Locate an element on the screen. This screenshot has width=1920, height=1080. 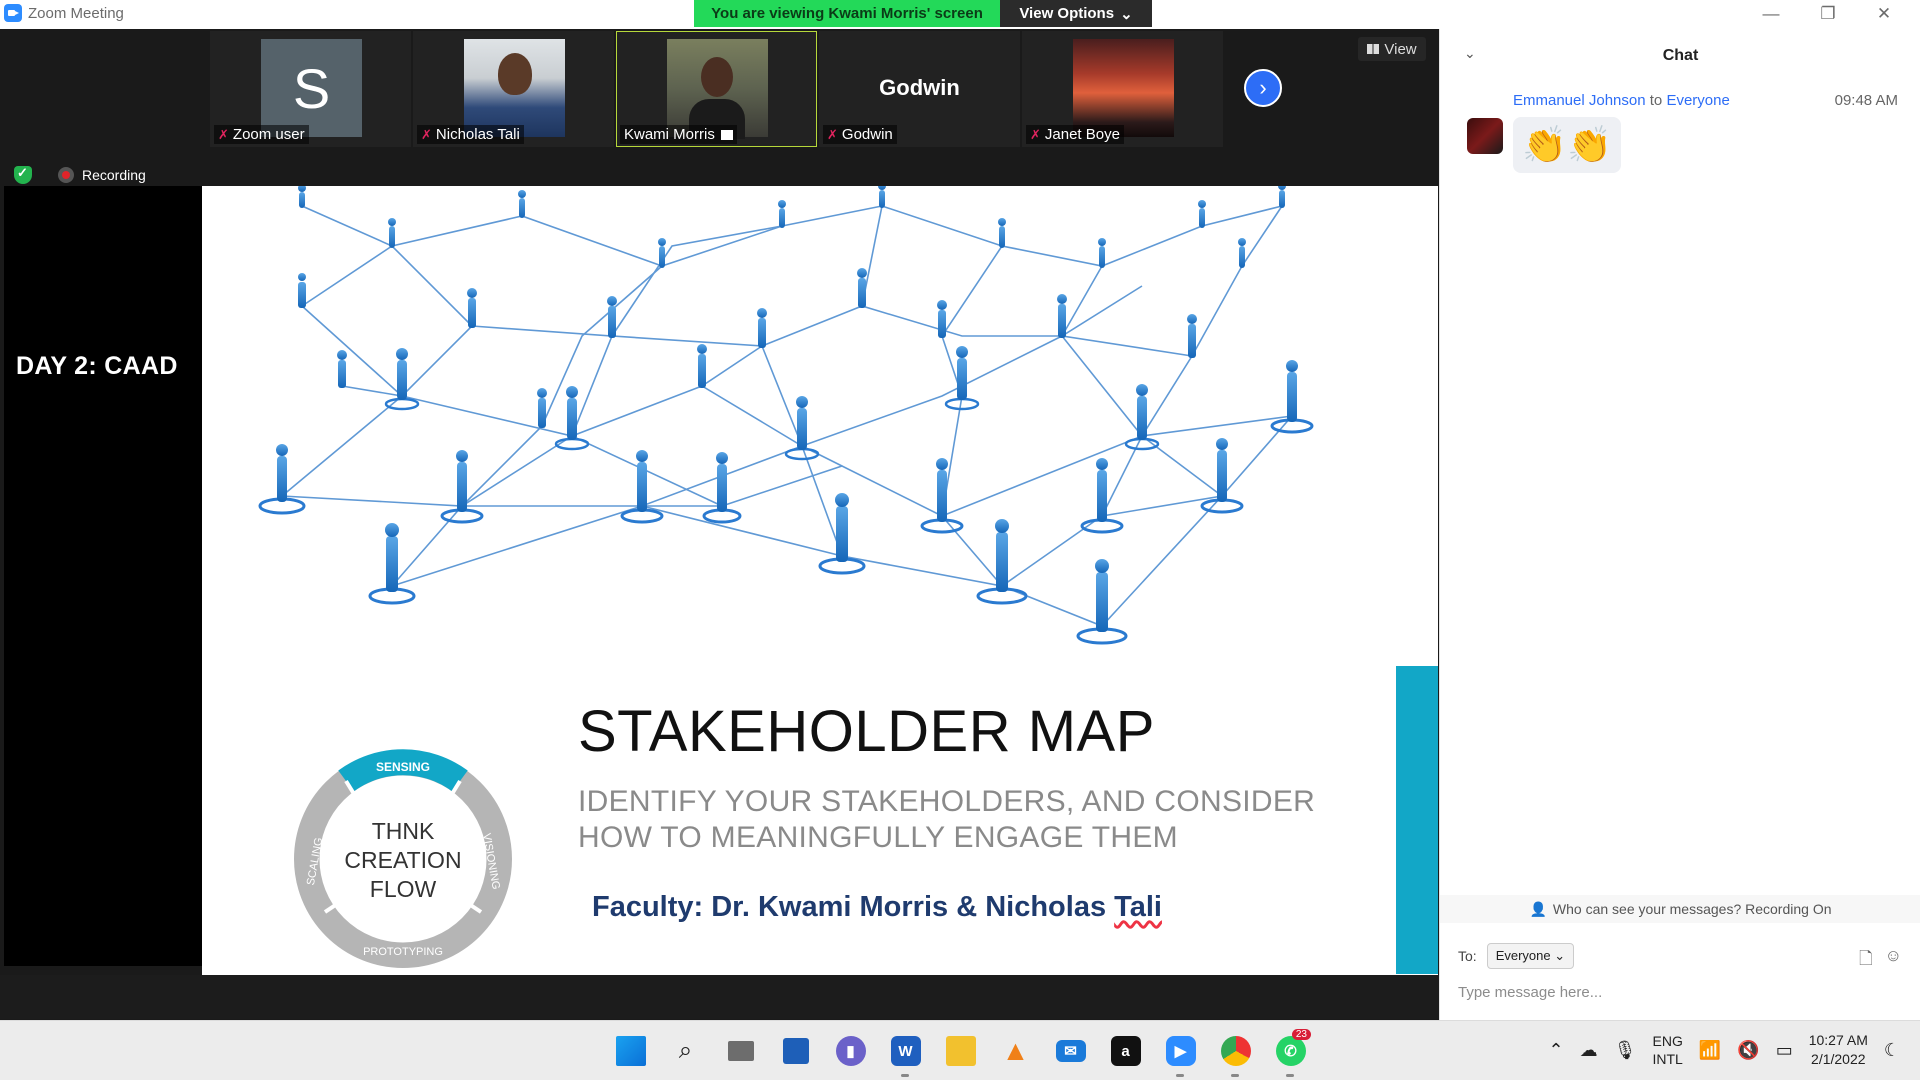
zoom-logo-icon is located at coordinates (13, 13).